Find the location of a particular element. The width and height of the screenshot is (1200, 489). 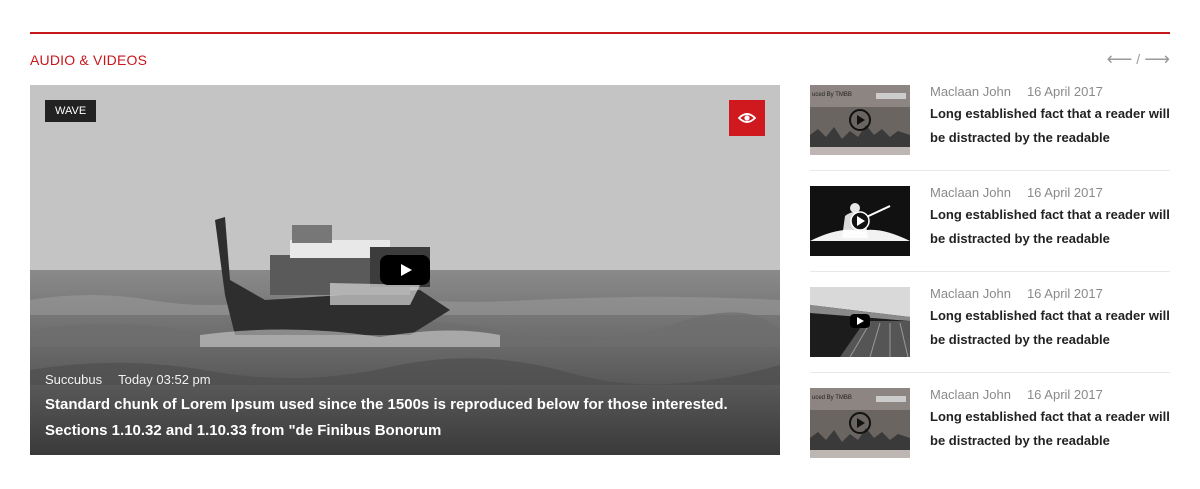

pier-bw-image is located at coordinates (860, 322).